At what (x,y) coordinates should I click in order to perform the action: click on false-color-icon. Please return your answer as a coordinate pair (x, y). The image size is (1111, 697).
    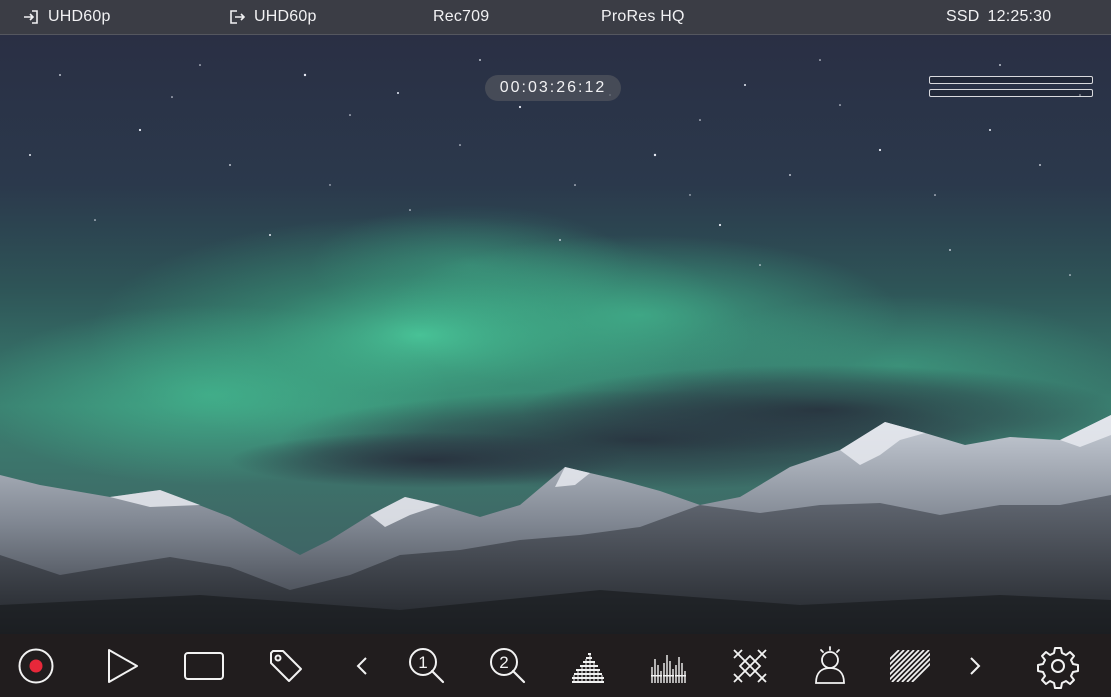
    Looking at the image, I should click on (830, 665).